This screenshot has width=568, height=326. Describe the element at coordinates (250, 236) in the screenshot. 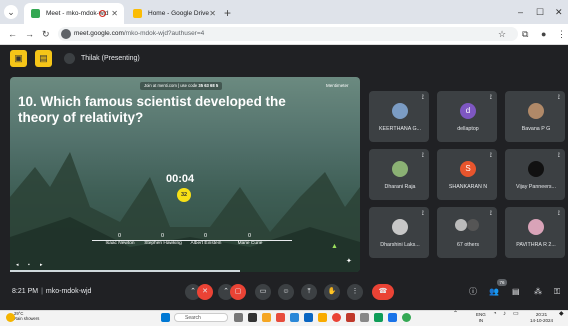

I see `option-value: 0` at that location.